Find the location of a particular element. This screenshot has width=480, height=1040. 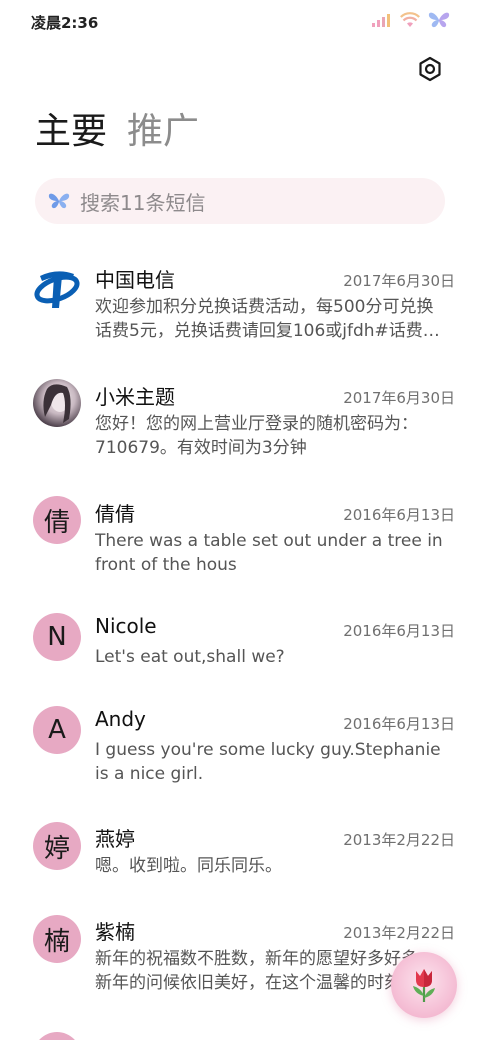

contact-name: Nicole is located at coordinates (126, 626).